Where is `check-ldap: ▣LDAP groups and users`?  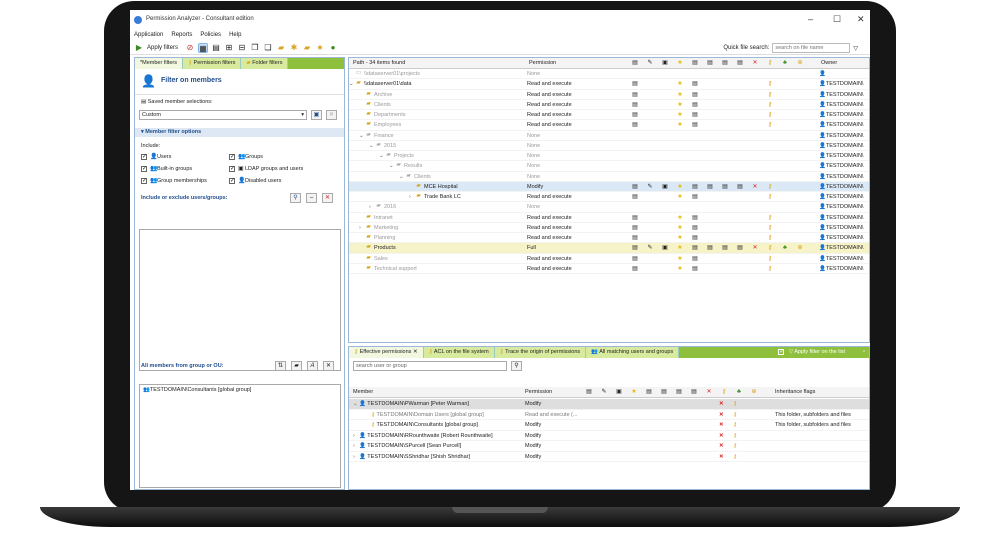 check-ldap: ▣LDAP groups and users is located at coordinates (263, 169).